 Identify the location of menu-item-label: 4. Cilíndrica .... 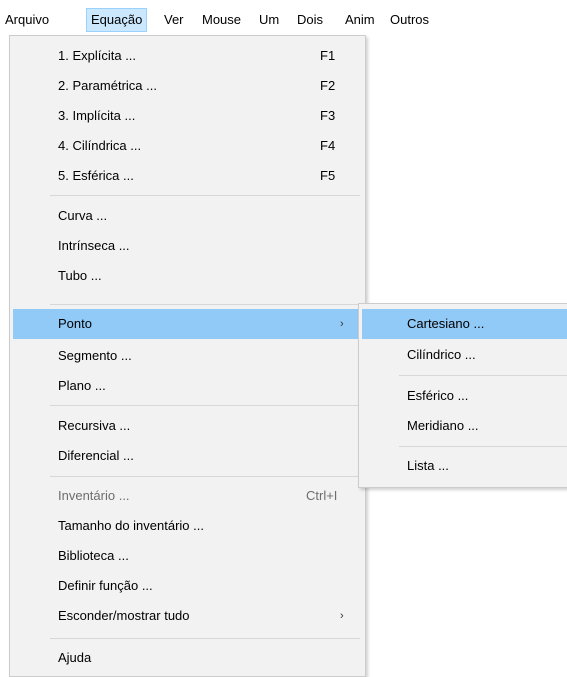
(100, 145).